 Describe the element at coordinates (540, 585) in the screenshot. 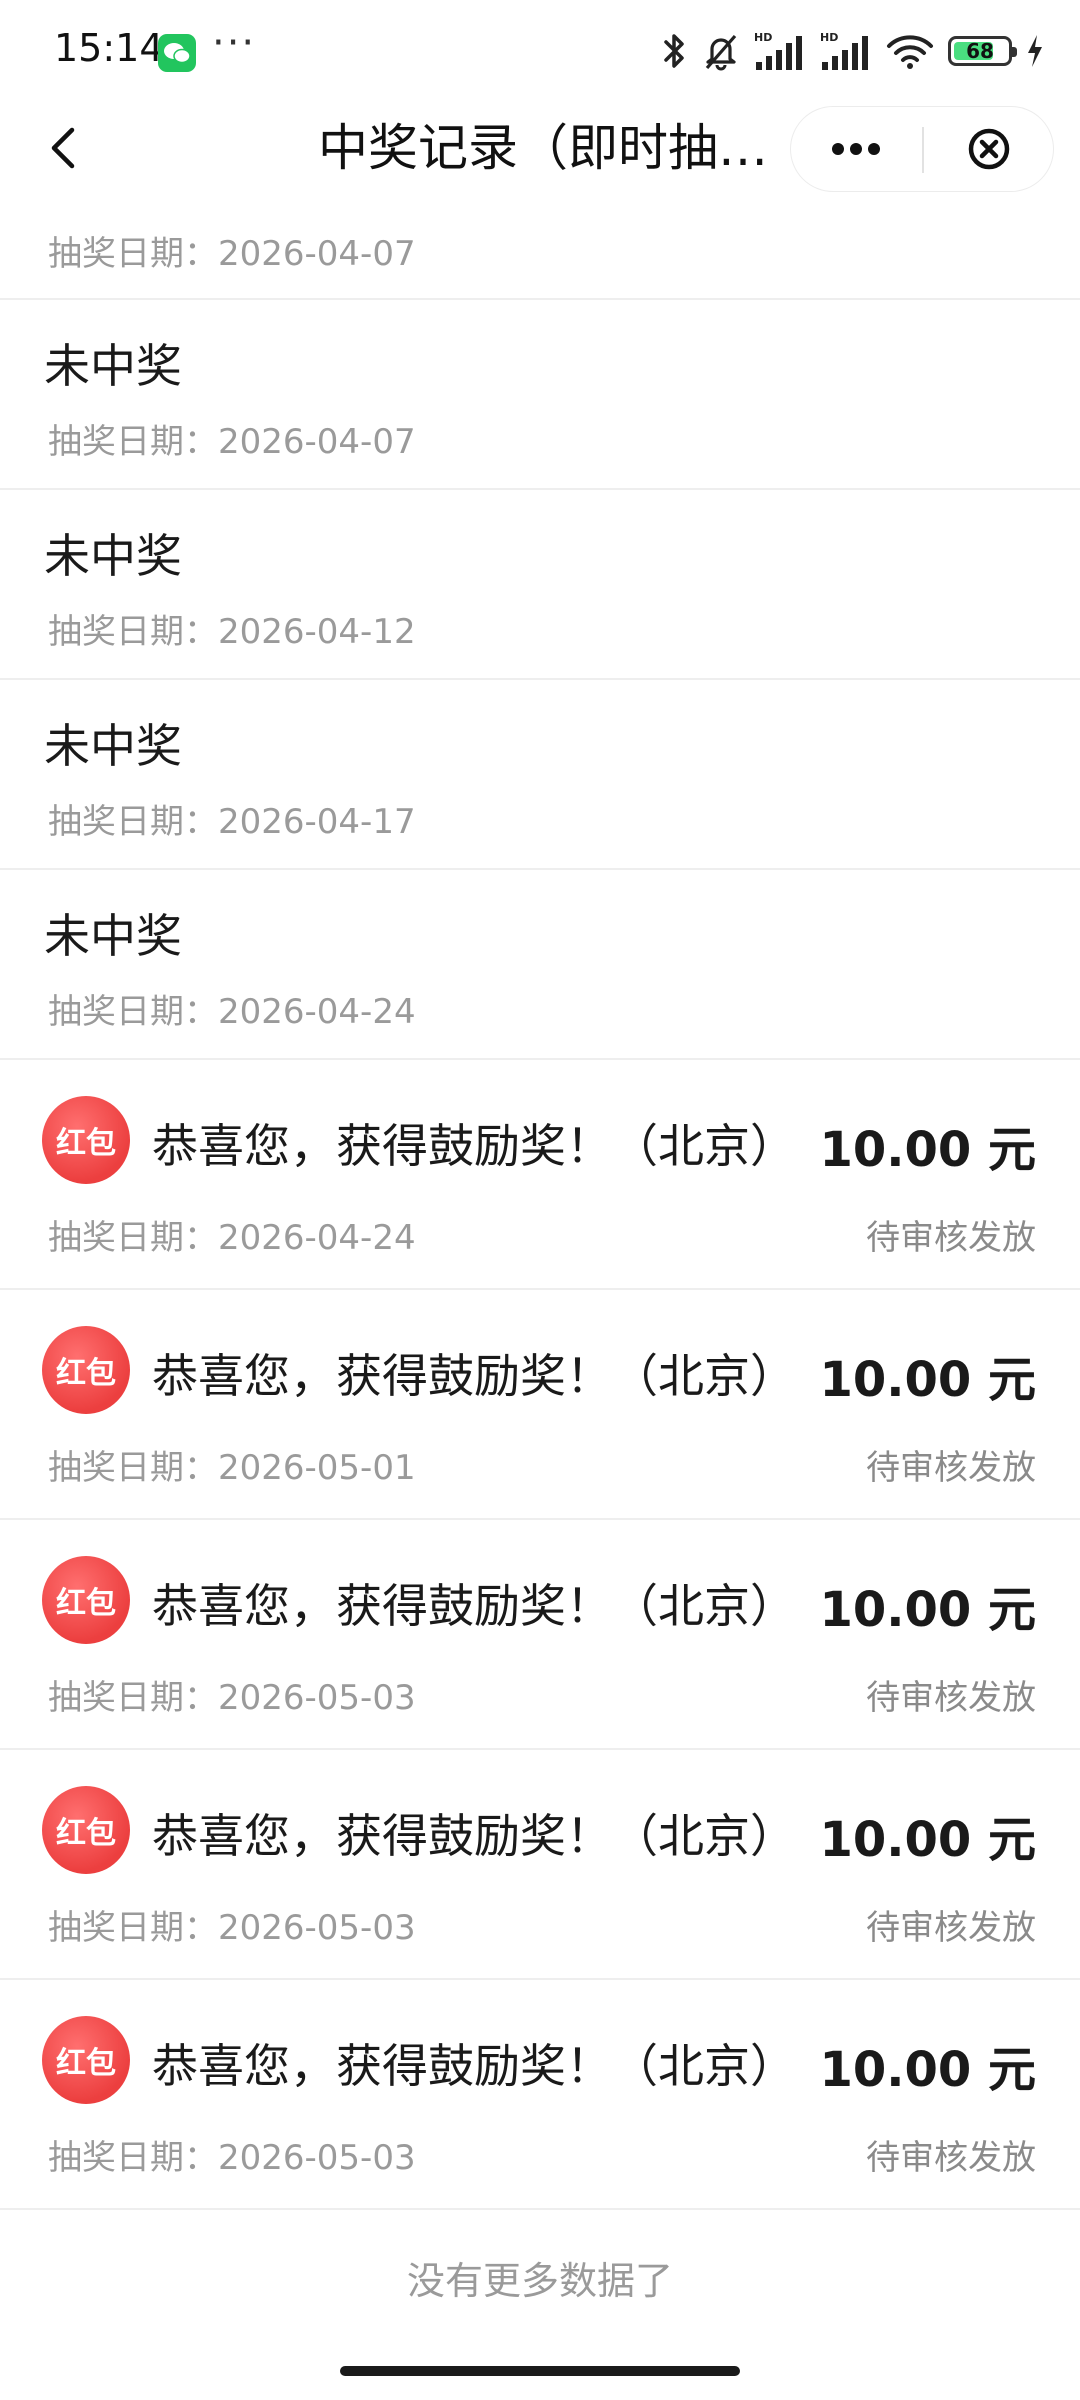

I see `record-row: 未中奖 抽奖日期：2026-04-12` at that location.